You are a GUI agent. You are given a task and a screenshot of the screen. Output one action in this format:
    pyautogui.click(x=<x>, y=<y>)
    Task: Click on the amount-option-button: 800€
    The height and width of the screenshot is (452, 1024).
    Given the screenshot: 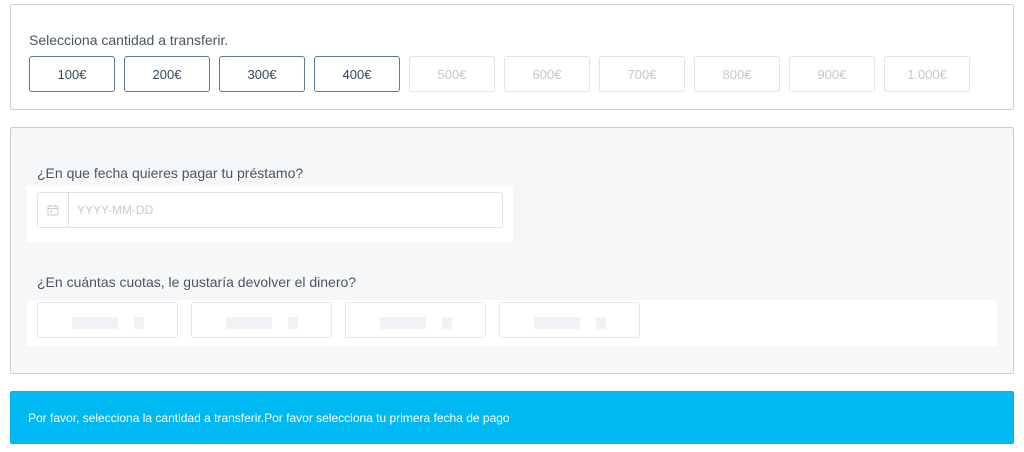 What is the action you would take?
    pyautogui.click(x=737, y=74)
    